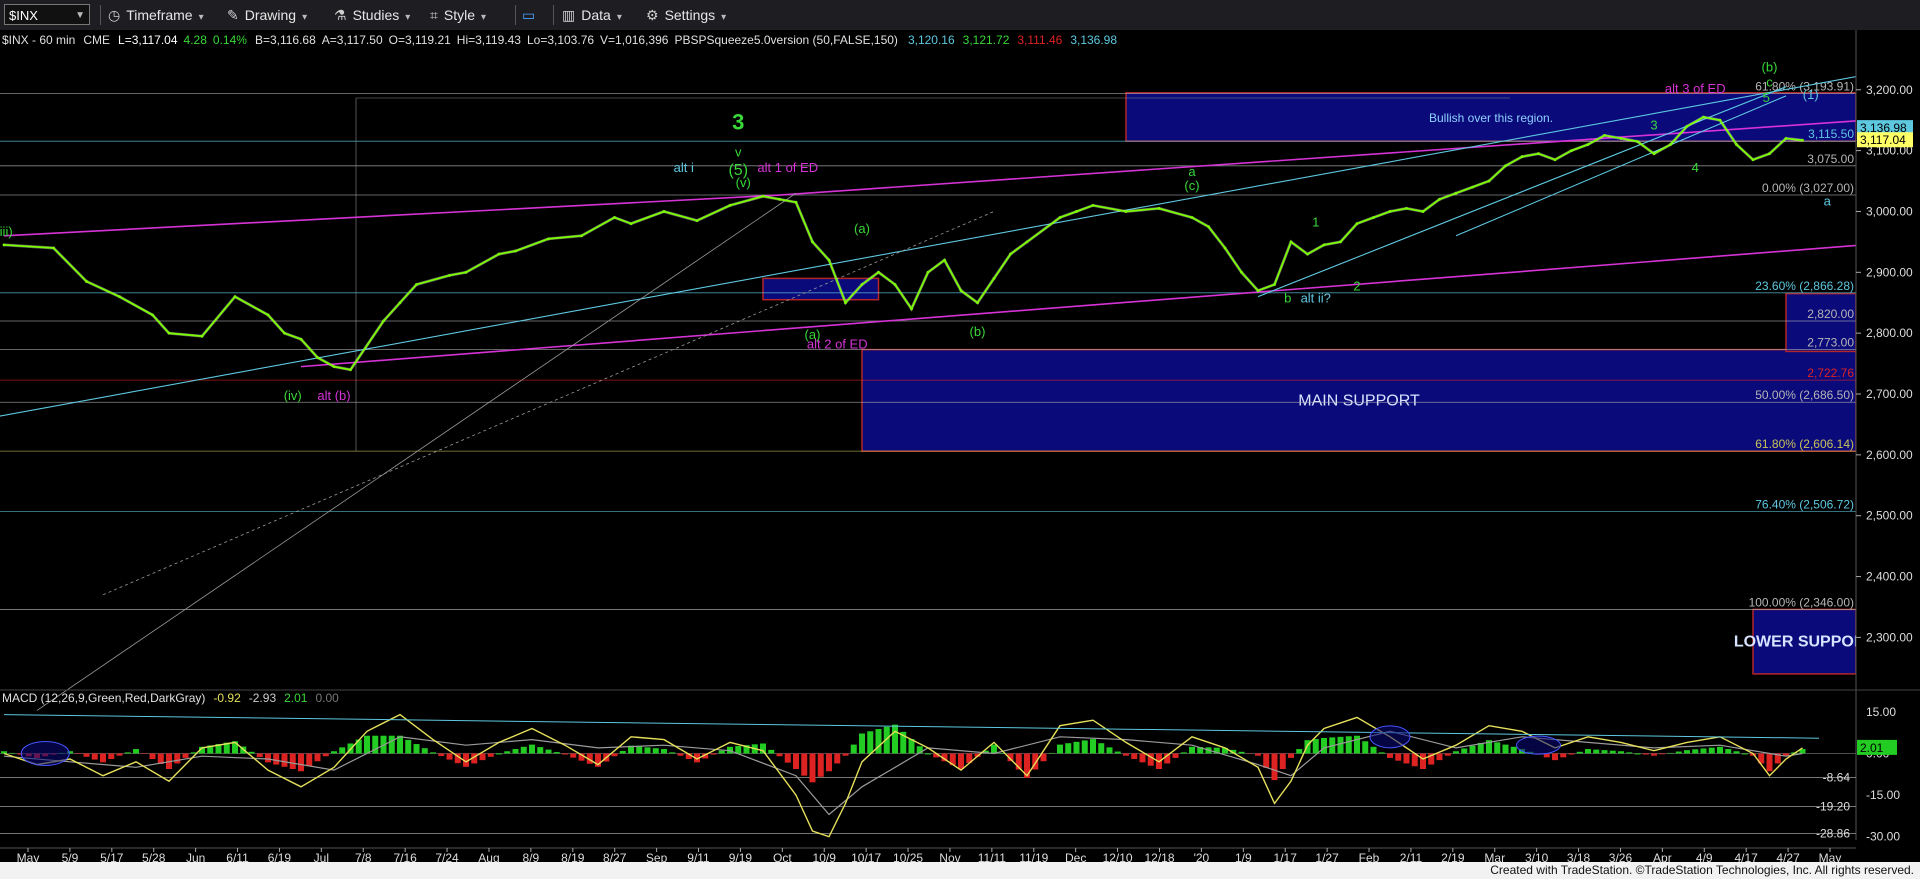 This screenshot has height=879, width=1920. I want to click on studies-label: Studies, so click(376, 15).